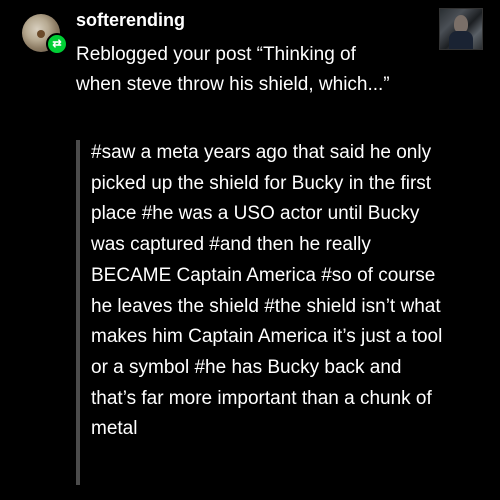 The width and height of the screenshot is (500, 500). What do you see at coordinates (461, 29) in the screenshot?
I see `post-thumbnail` at bounding box center [461, 29].